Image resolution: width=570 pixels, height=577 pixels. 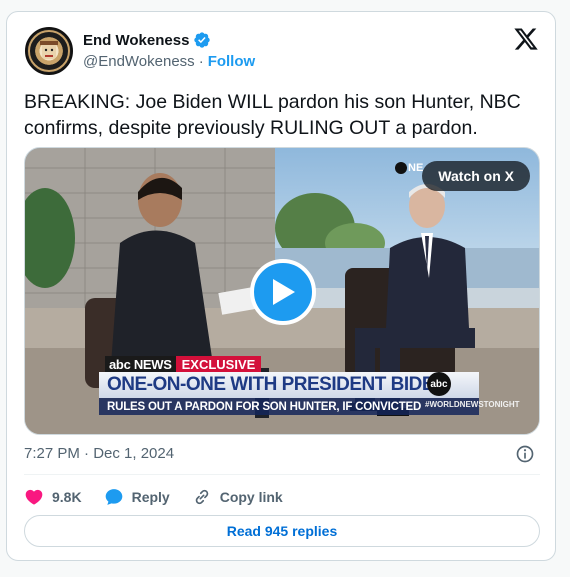 I want to click on x-logo-icon, so click(x=526, y=39).